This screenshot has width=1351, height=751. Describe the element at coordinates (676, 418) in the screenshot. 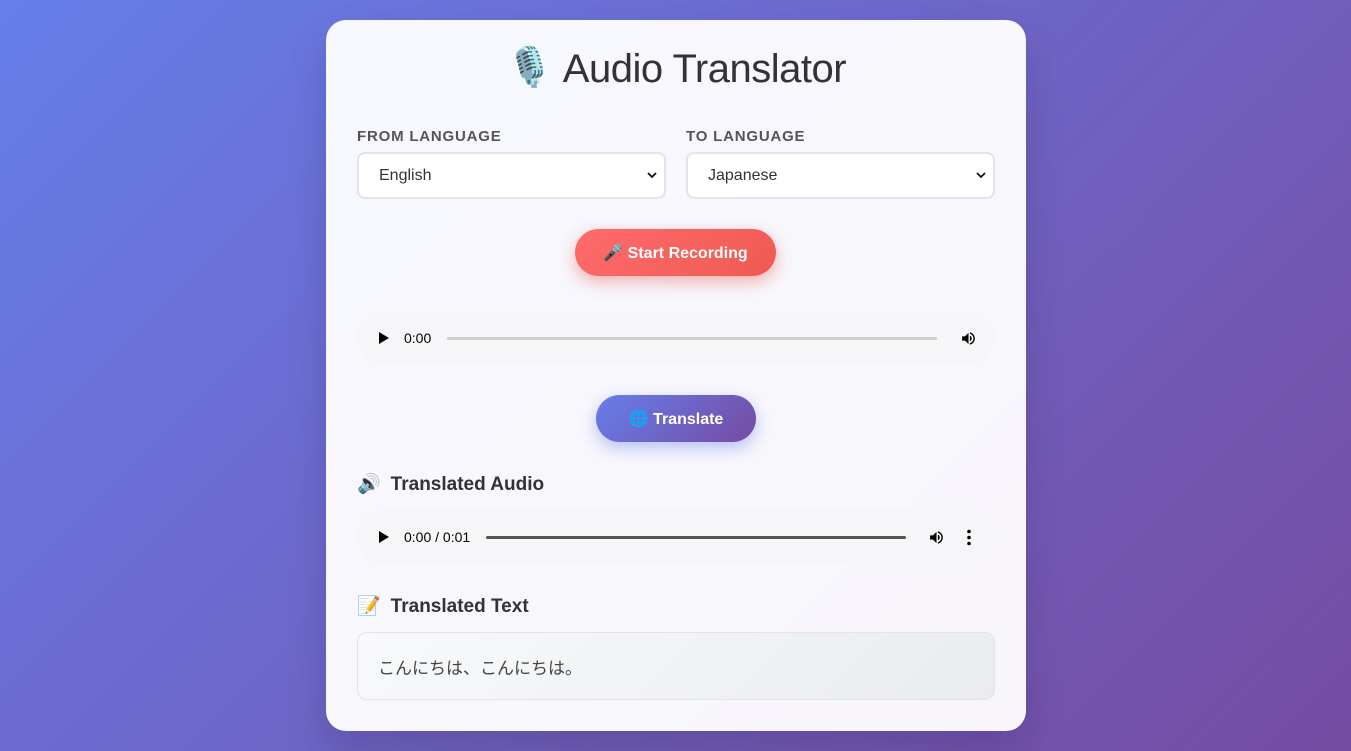

I see `translate-button: 🌐 Translate` at that location.